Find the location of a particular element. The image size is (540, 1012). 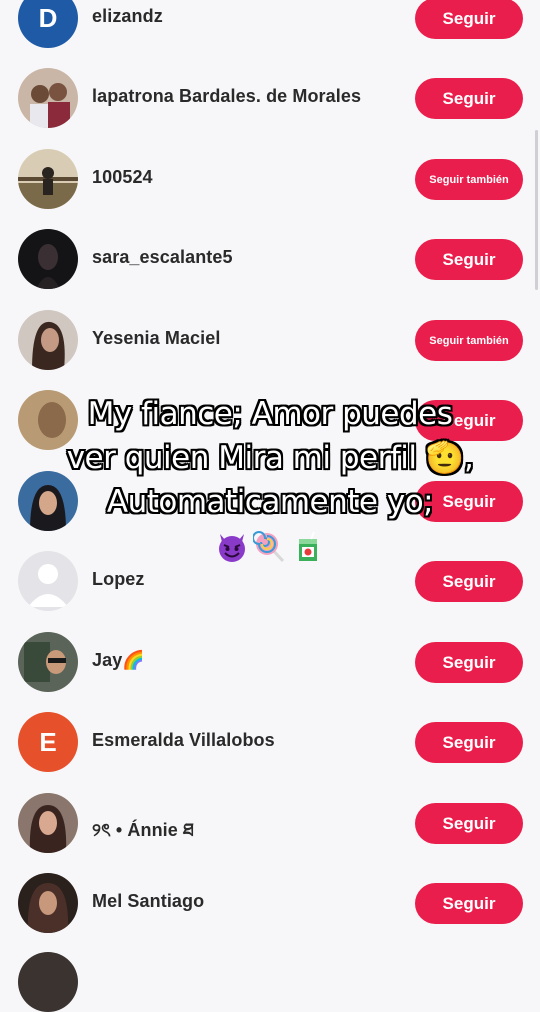

list-item: Jay🌈 Seguir is located at coordinates (270, 662).